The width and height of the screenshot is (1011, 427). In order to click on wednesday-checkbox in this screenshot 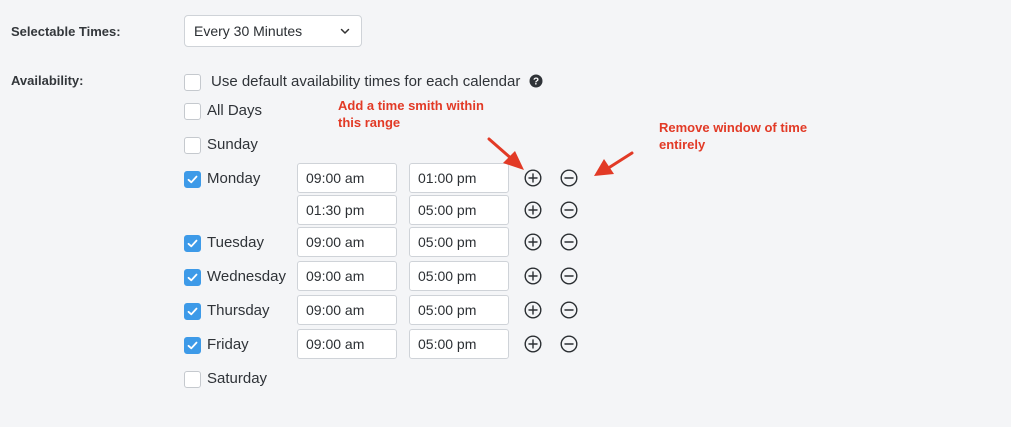, I will do `click(192, 277)`.